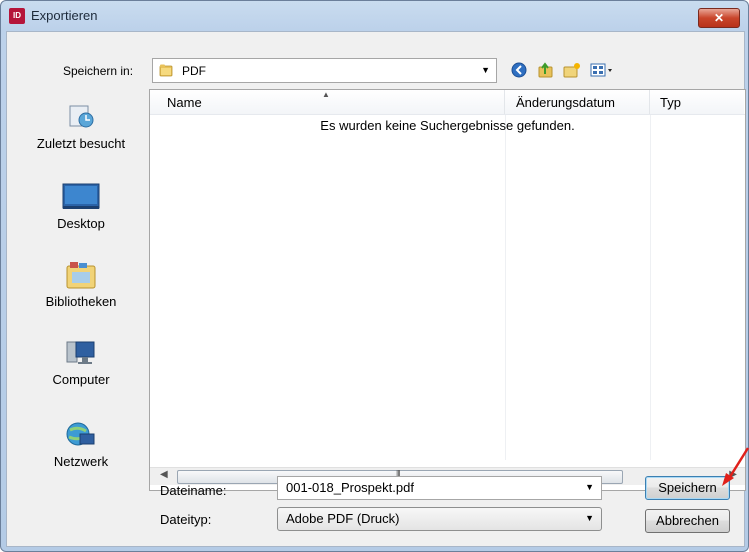  What do you see at coordinates (350, 487) in the screenshot?
I see `filename-value: 001-018_Prospekt.pdf` at bounding box center [350, 487].